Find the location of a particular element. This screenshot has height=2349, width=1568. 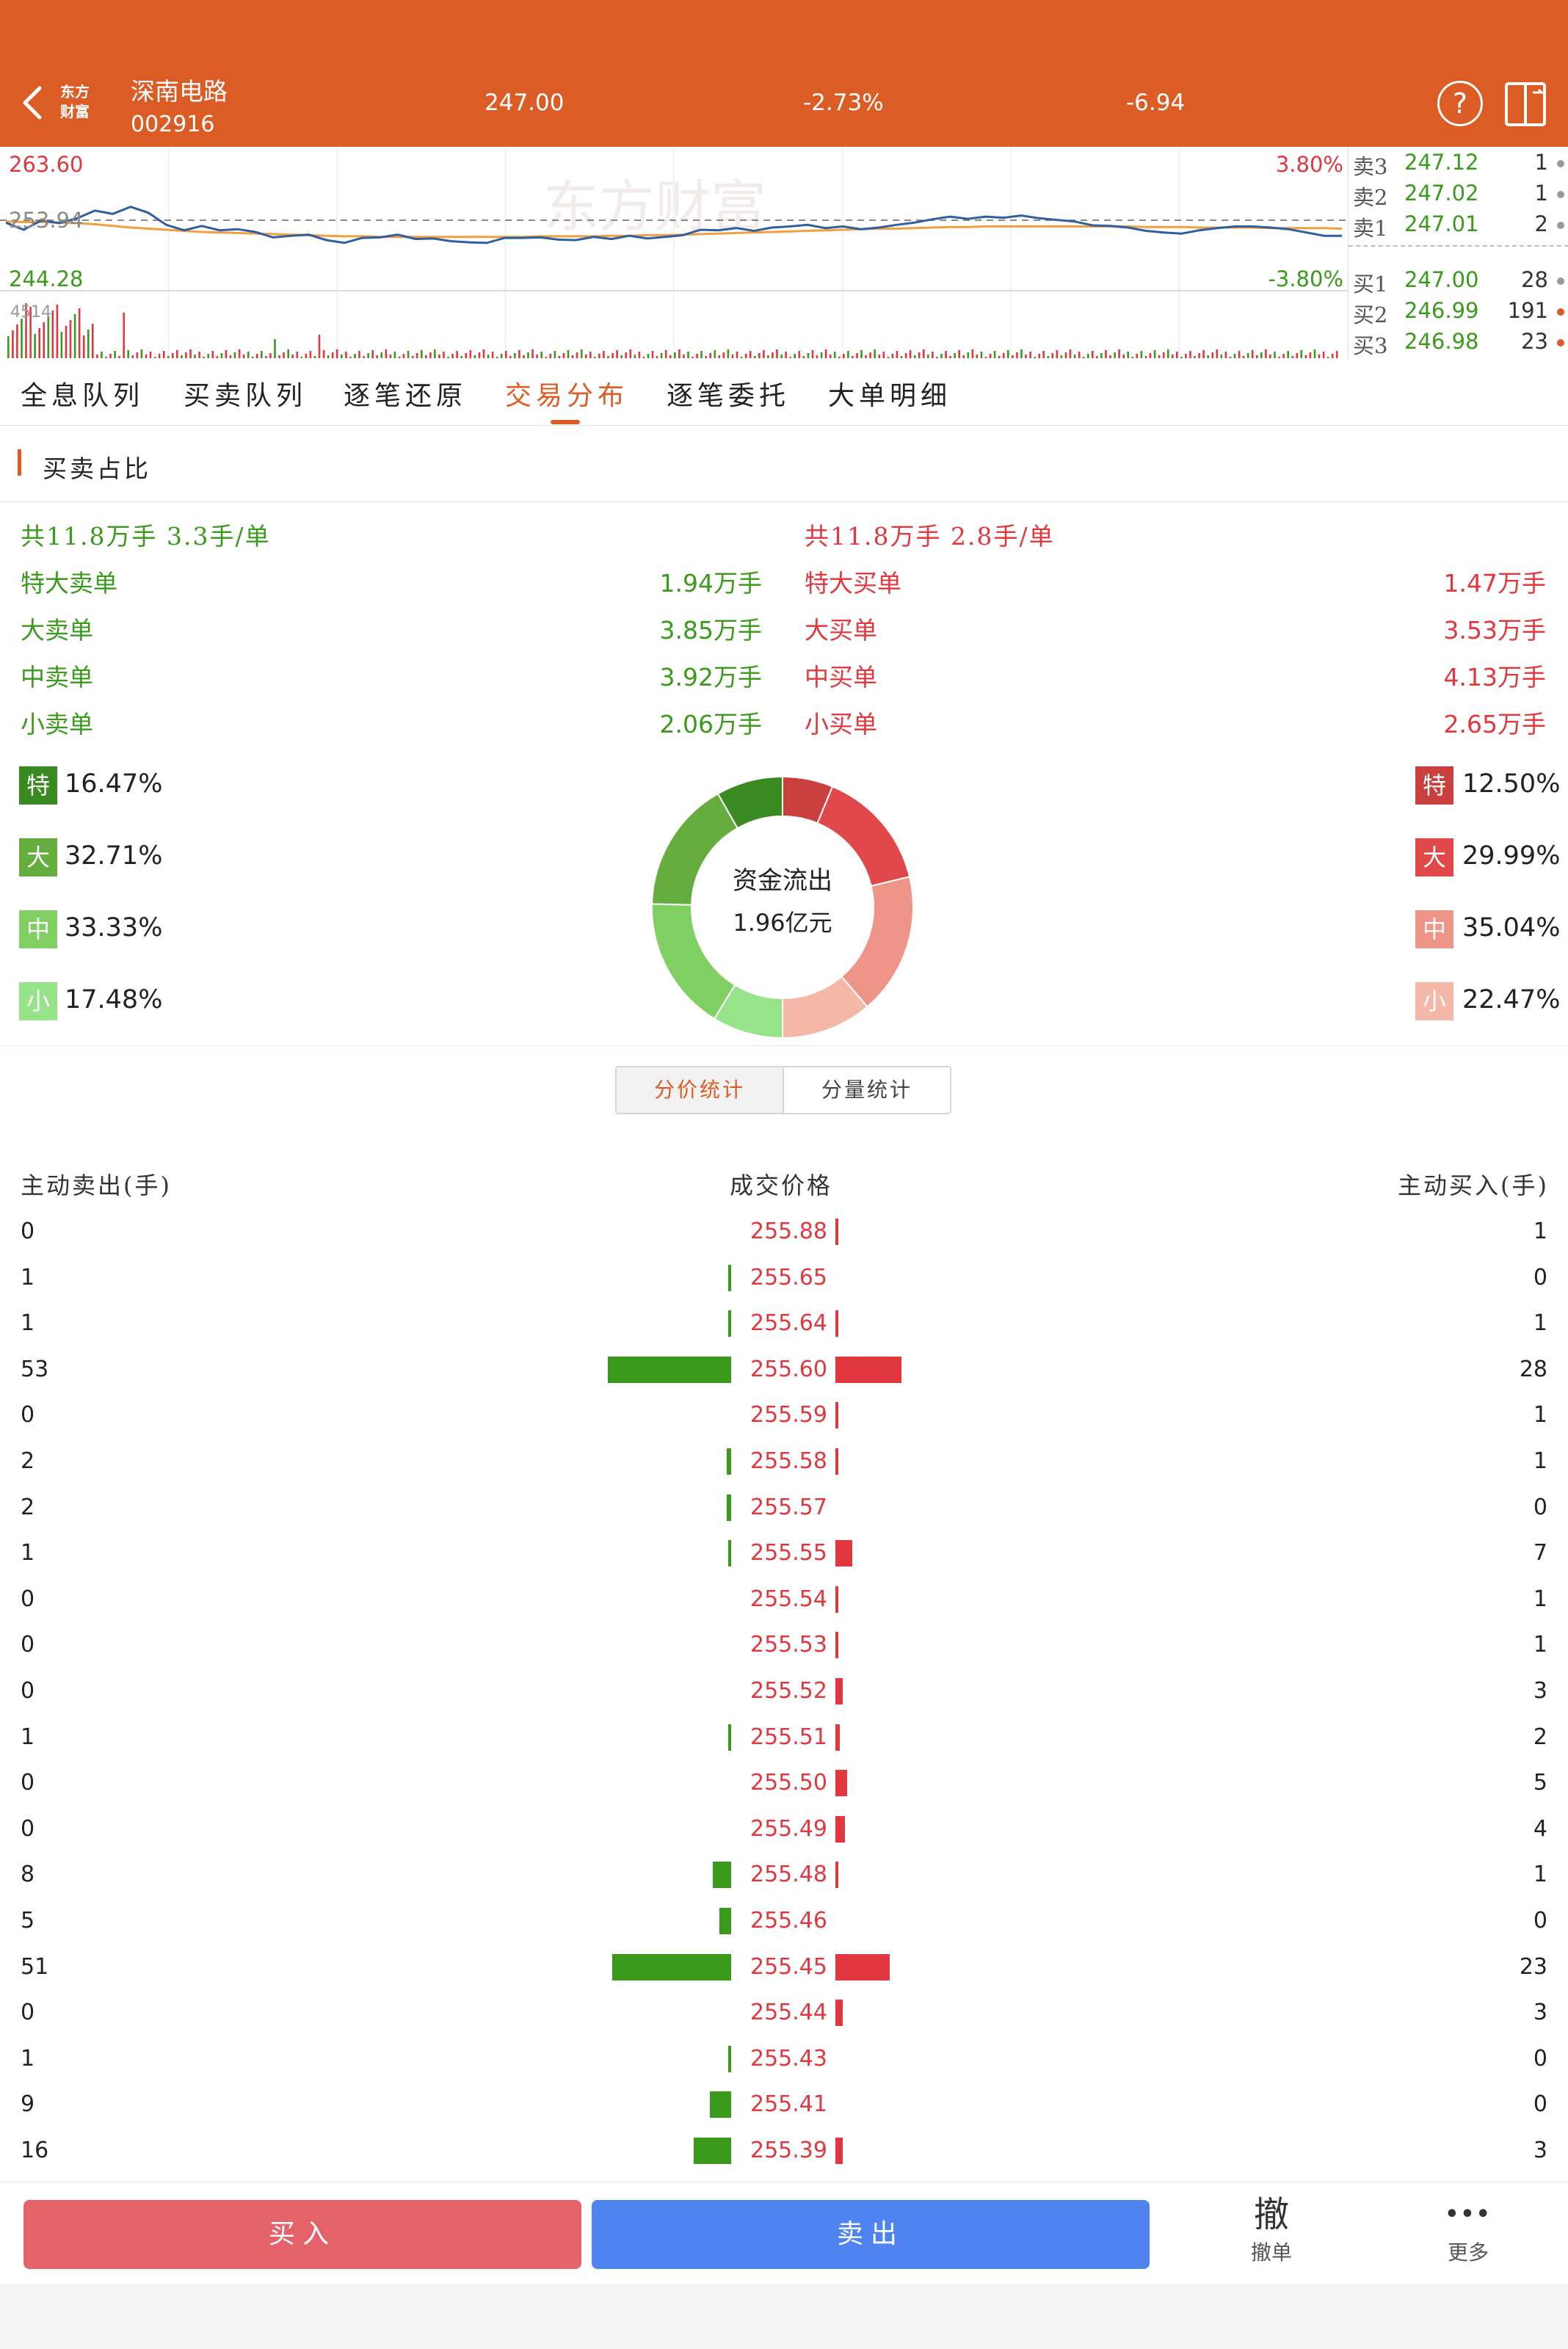

sell-volume: 2 is located at coordinates (28, 1507).